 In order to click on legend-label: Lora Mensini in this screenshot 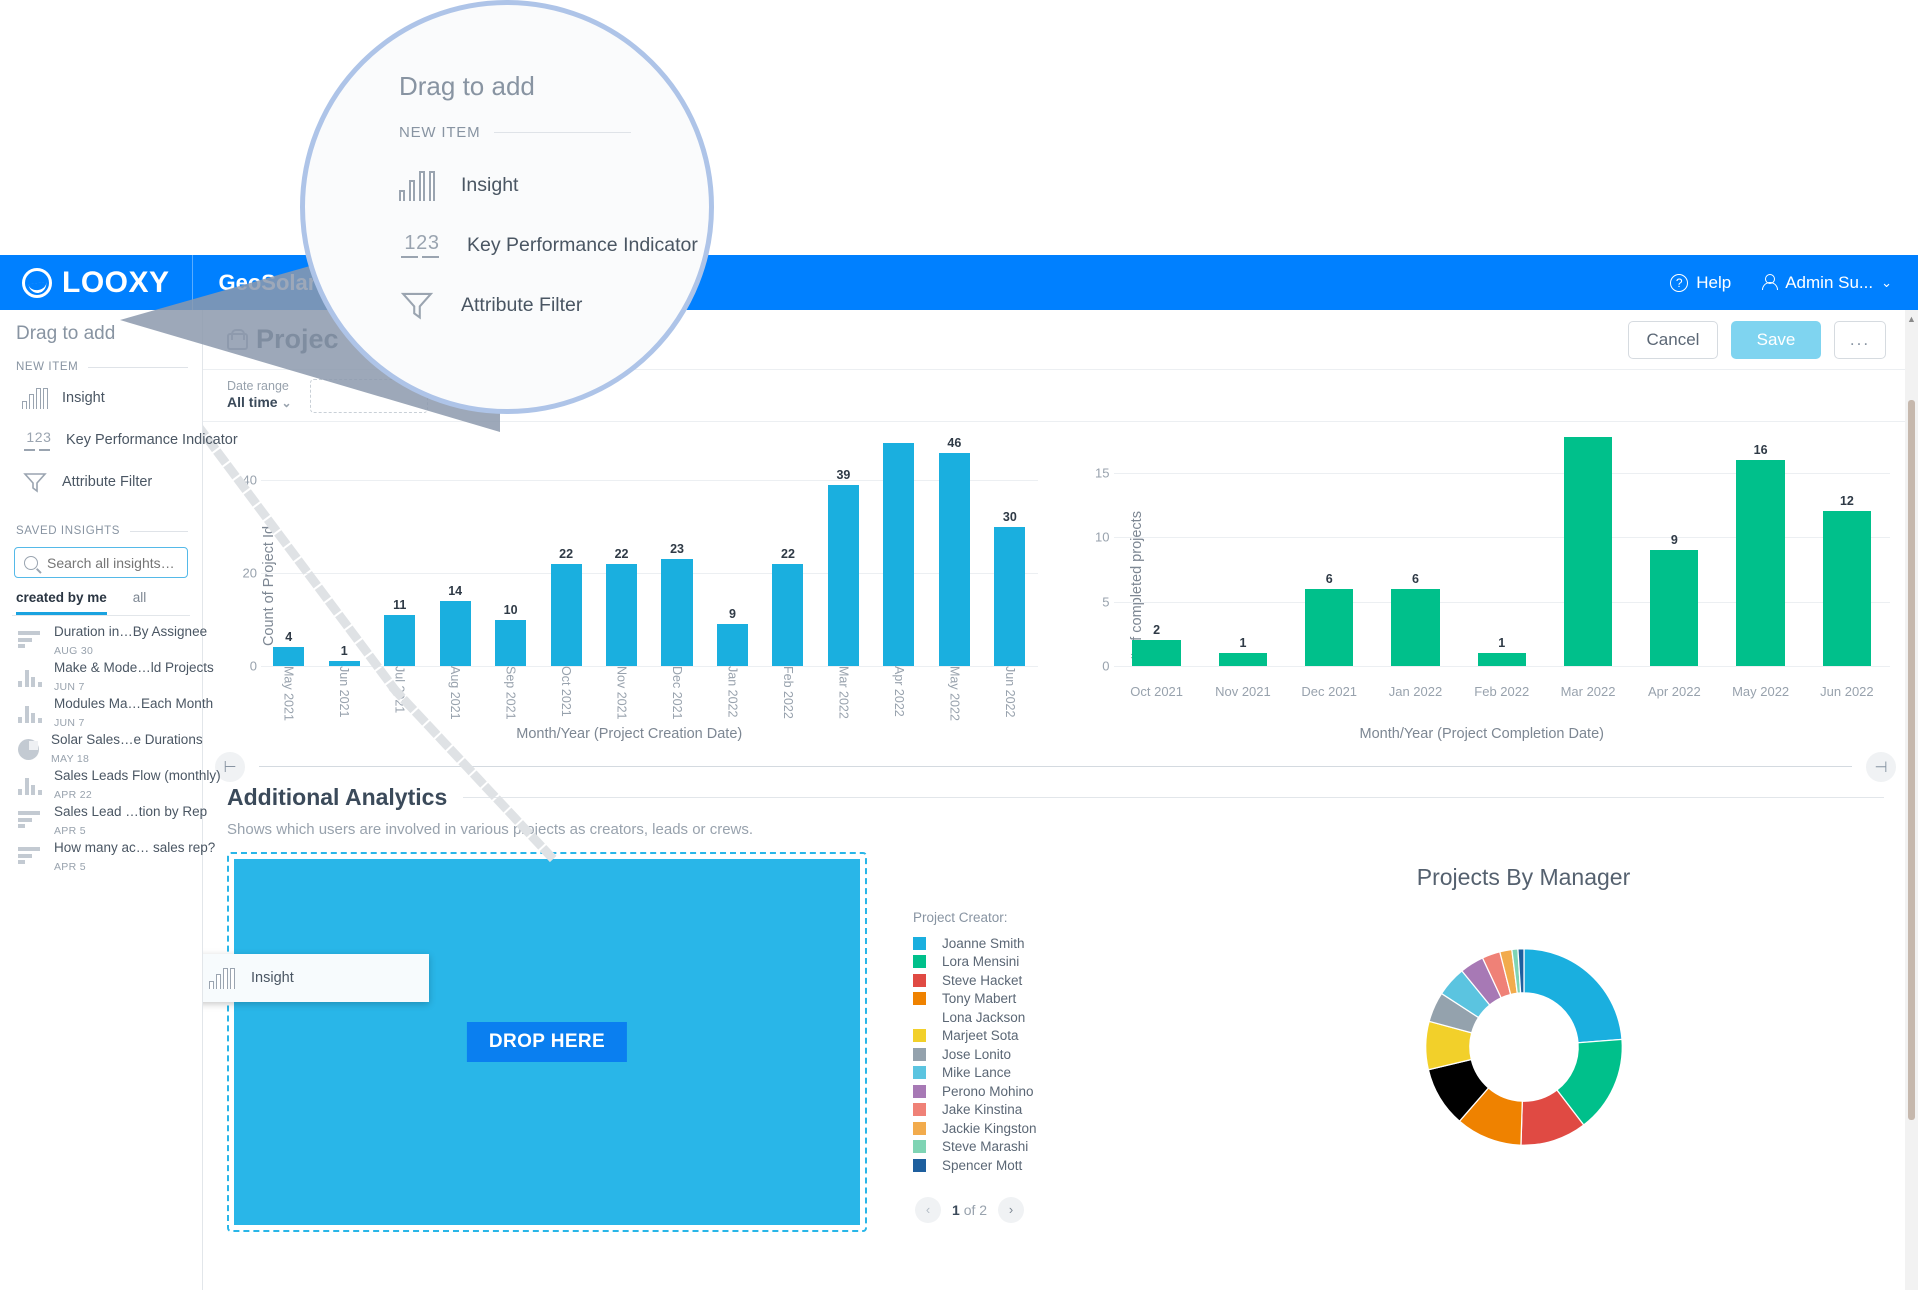, I will do `click(981, 962)`.